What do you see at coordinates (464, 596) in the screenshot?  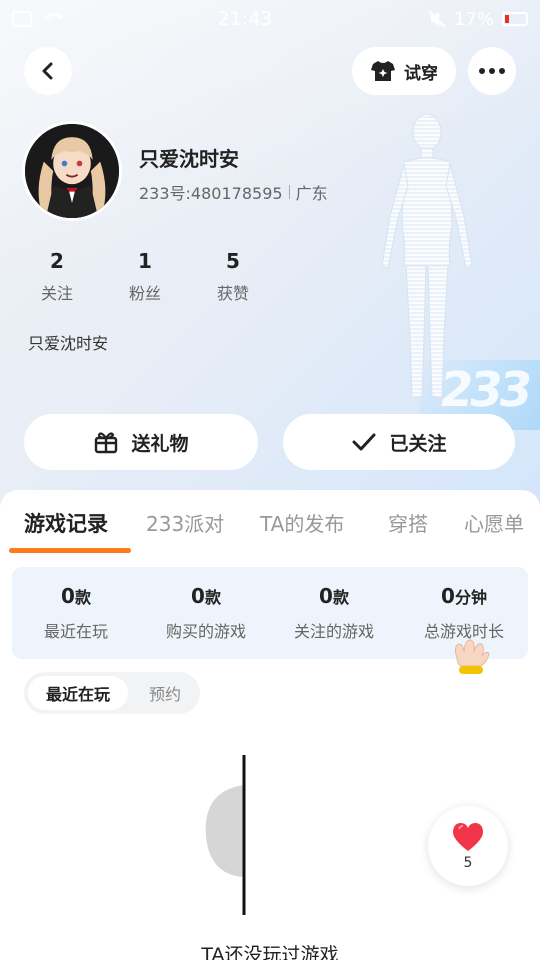 I see `game-stat-value: 0分钟` at bounding box center [464, 596].